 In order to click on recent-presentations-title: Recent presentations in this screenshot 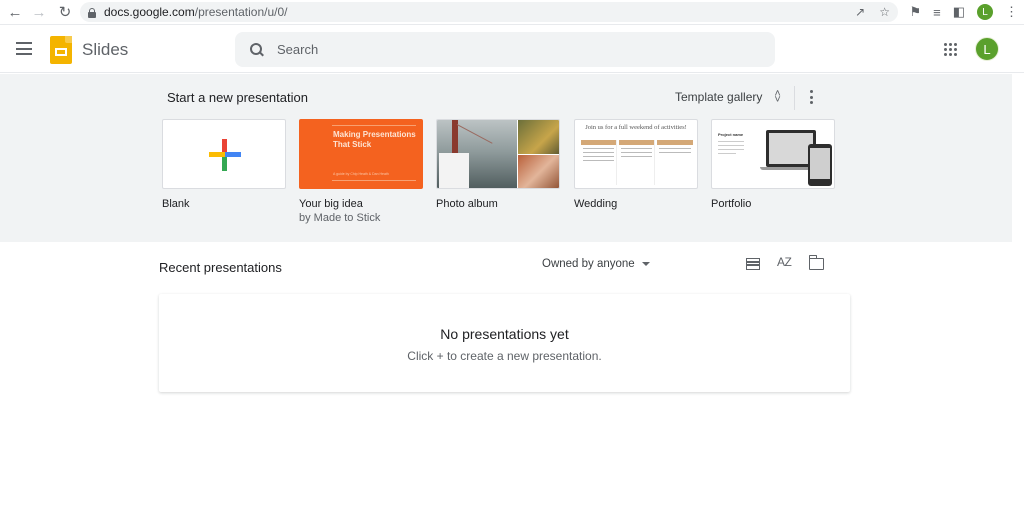, I will do `click(220, 267)`.